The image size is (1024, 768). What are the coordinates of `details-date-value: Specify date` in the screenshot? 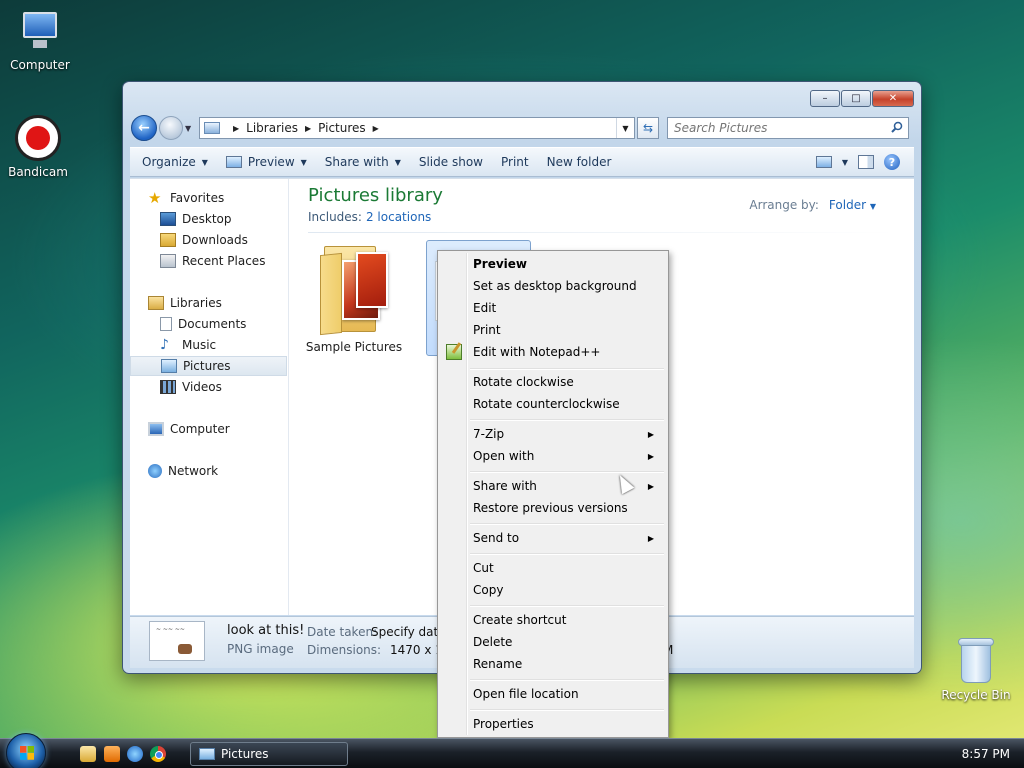 It's located at (408, 632).